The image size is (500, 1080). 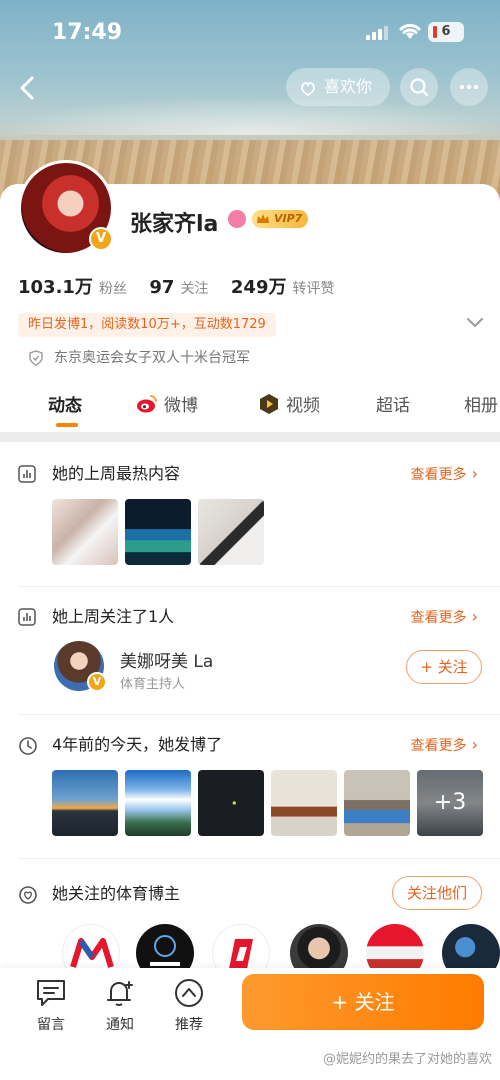 I want to click on stat-label: 粉丝, so click(x=112, y=289).